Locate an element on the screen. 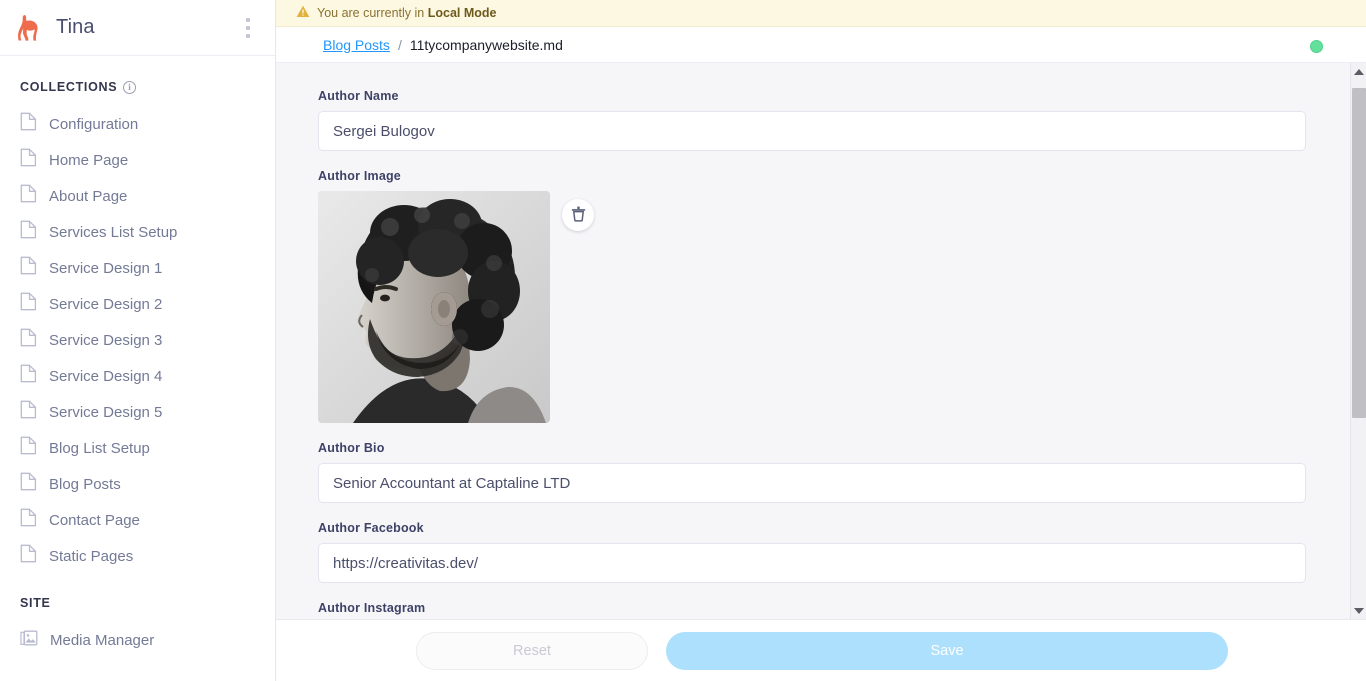 Image resolution: width=1366 pixels, height=681 pixels. nav-item-label: Service Design 4 is located at coordinates (106, 376).